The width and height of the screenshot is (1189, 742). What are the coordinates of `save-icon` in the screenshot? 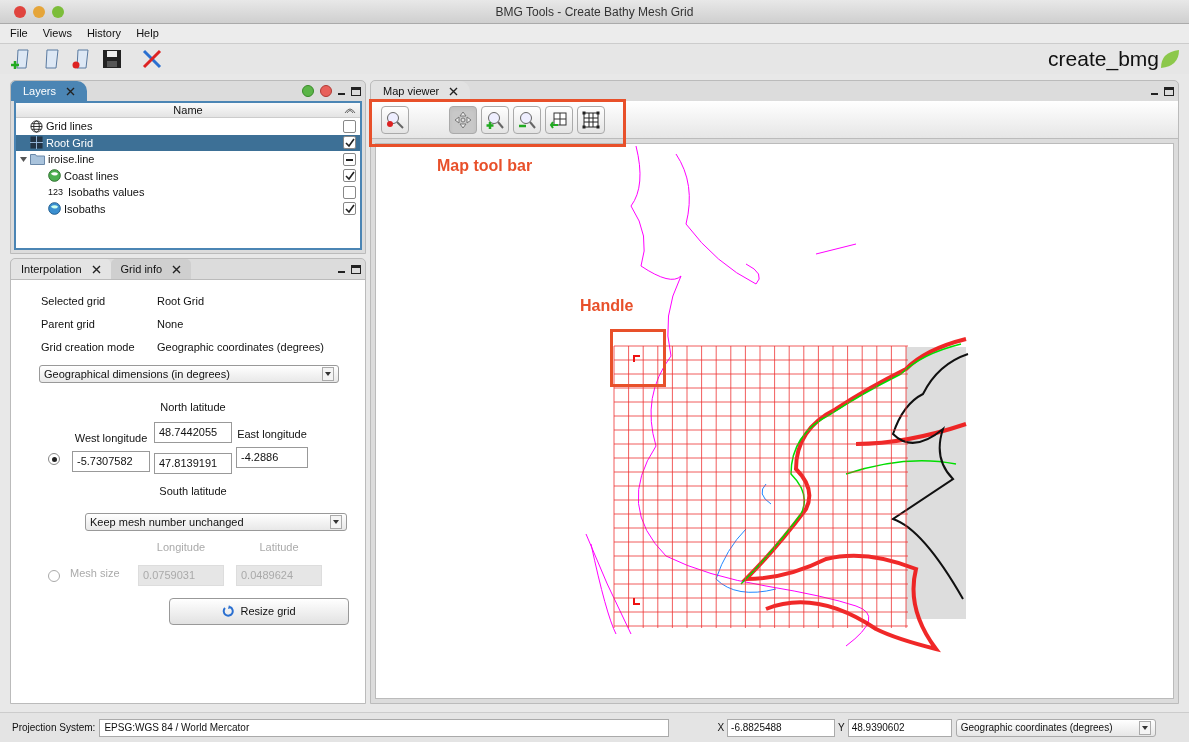 It's located at (112, 59).